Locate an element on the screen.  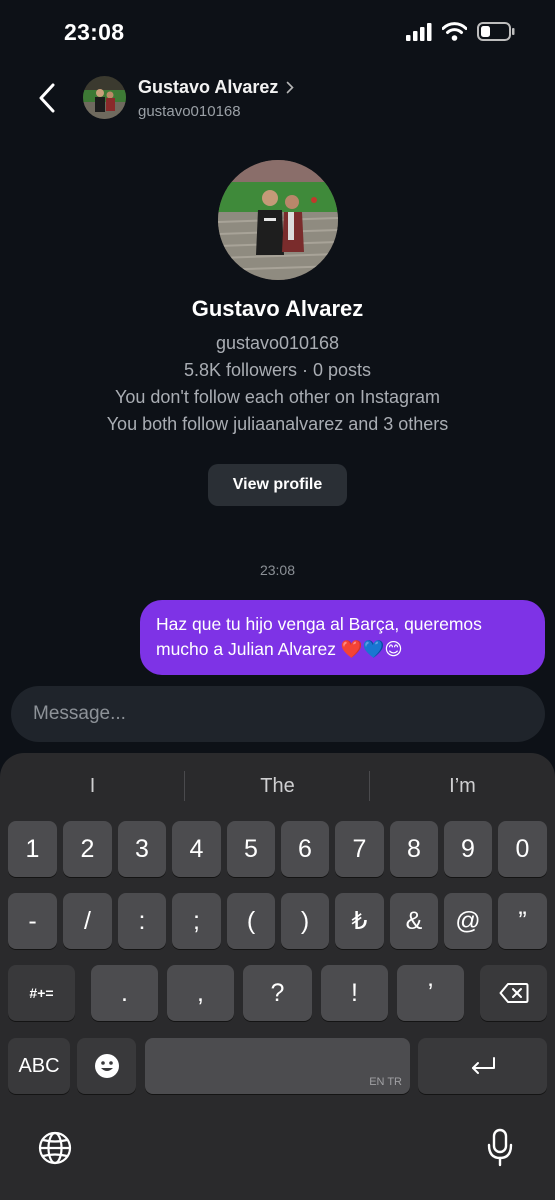
key-slash: / is located at coordinates (87, 921).